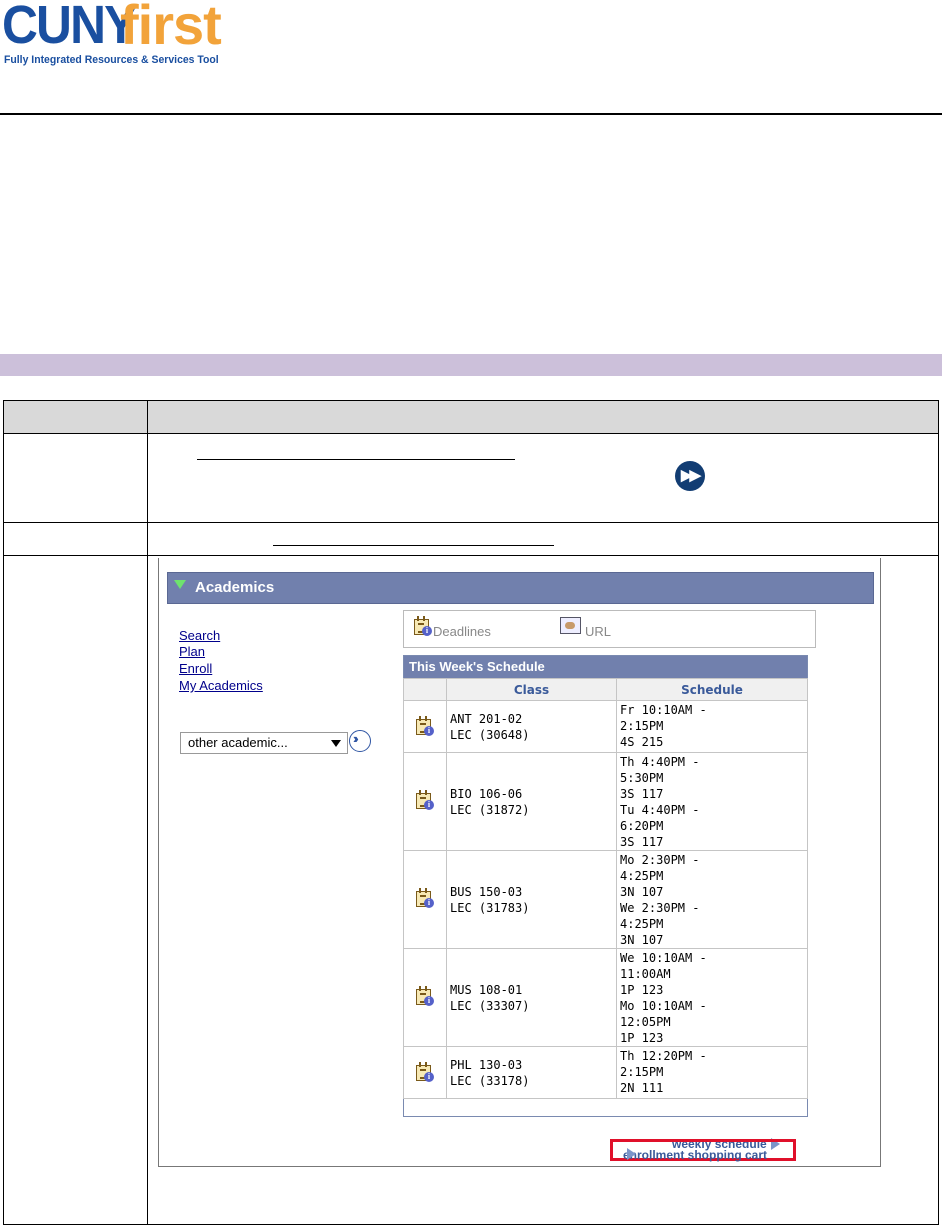  Describe the element at coordinates (199, 635) in the screenshot. I see `search-link: Search` at that location.